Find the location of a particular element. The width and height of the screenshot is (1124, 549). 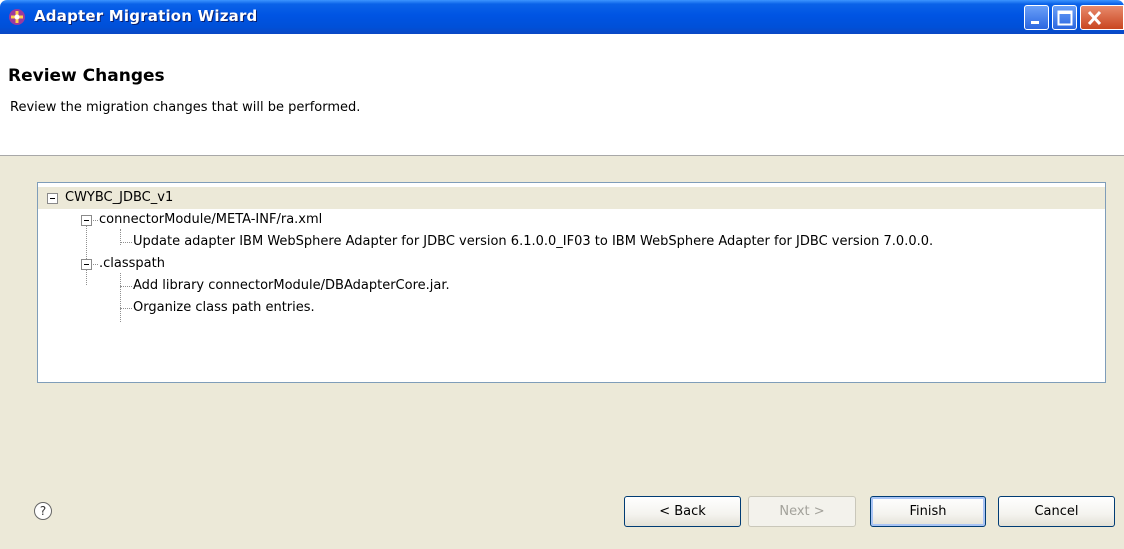

finish-button: Finish is located at coordinates (928, 511).